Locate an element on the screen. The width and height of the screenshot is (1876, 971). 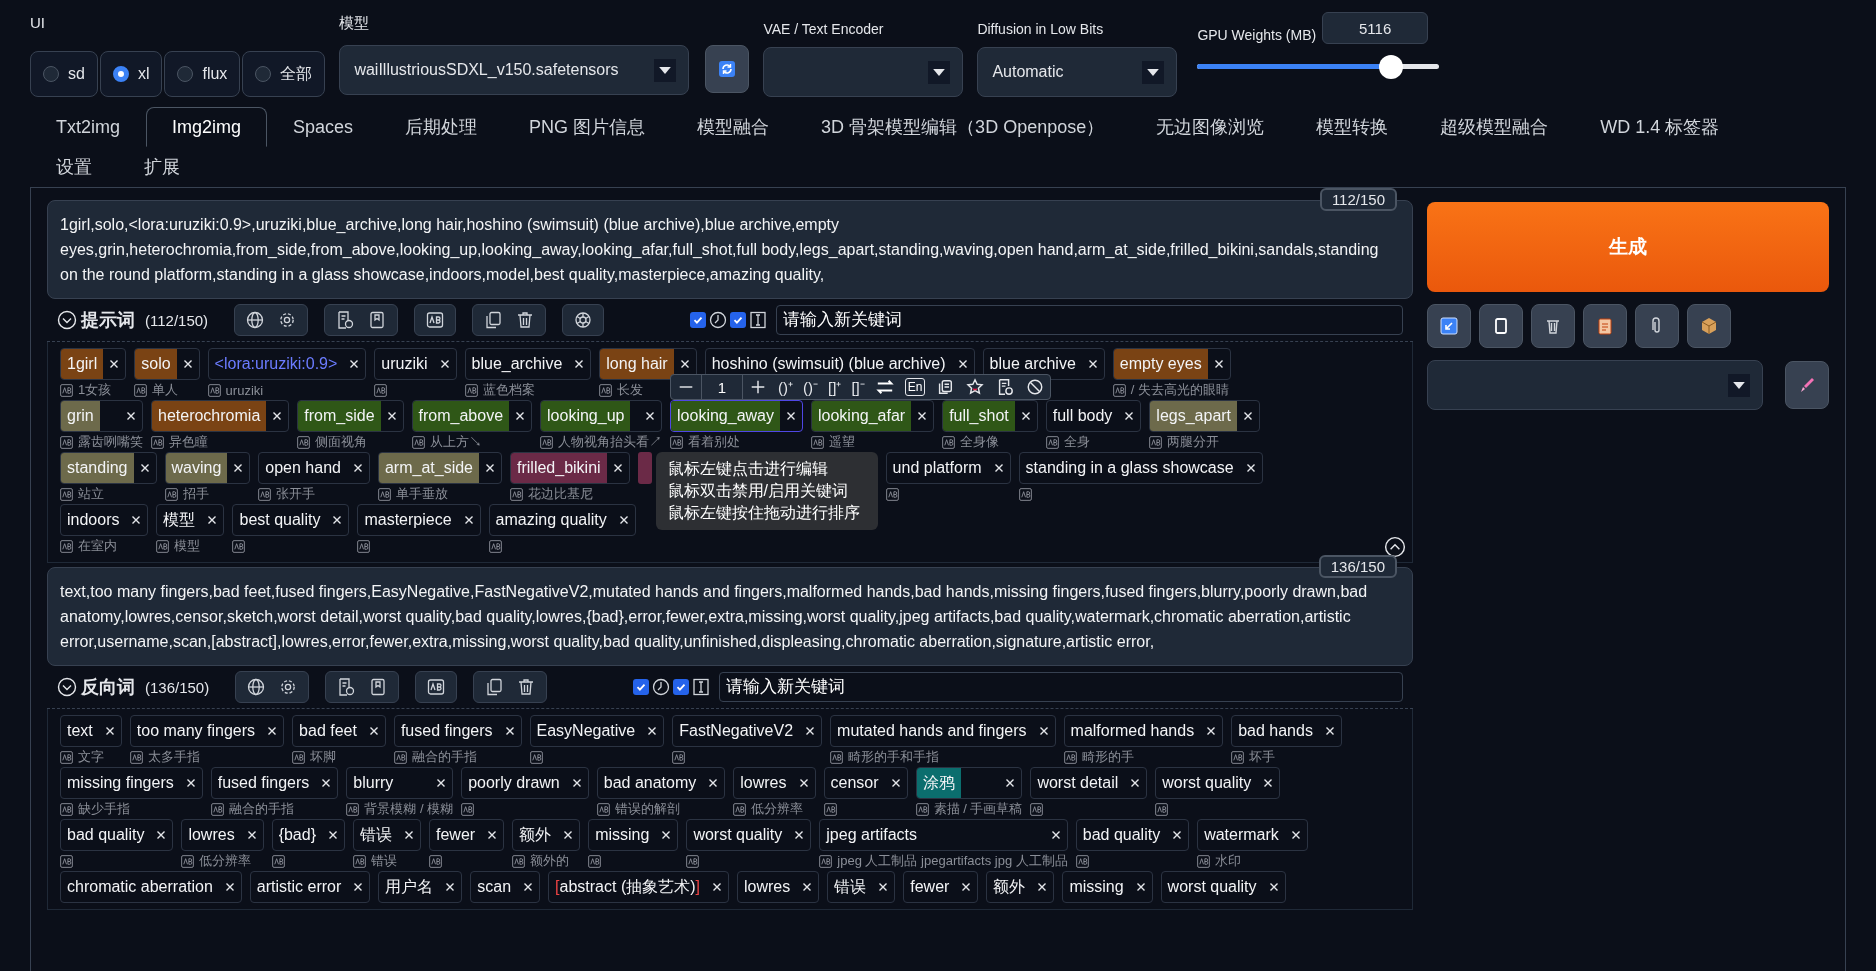
keyword-tag: uruziki is located at coordinates (415, 364).